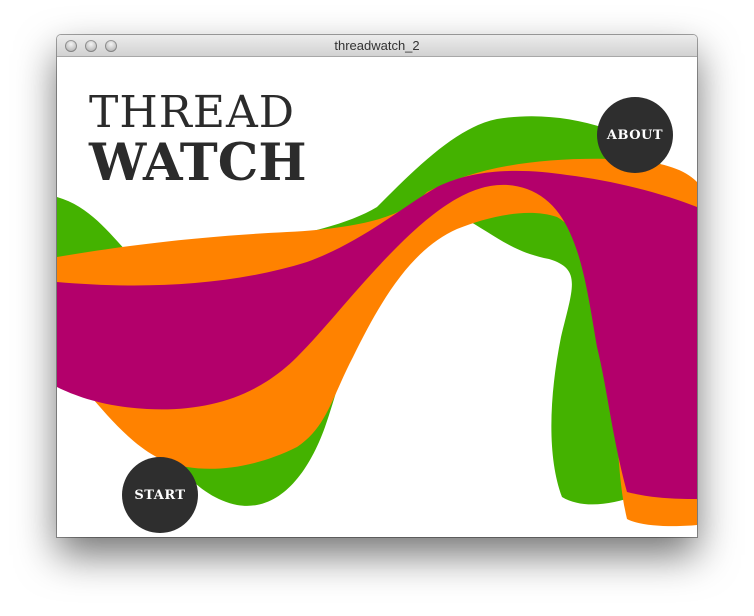 The height and width of the screenshot is (616, 754). I want to click on logo-line-thread: THREAD, so click(192, 112).